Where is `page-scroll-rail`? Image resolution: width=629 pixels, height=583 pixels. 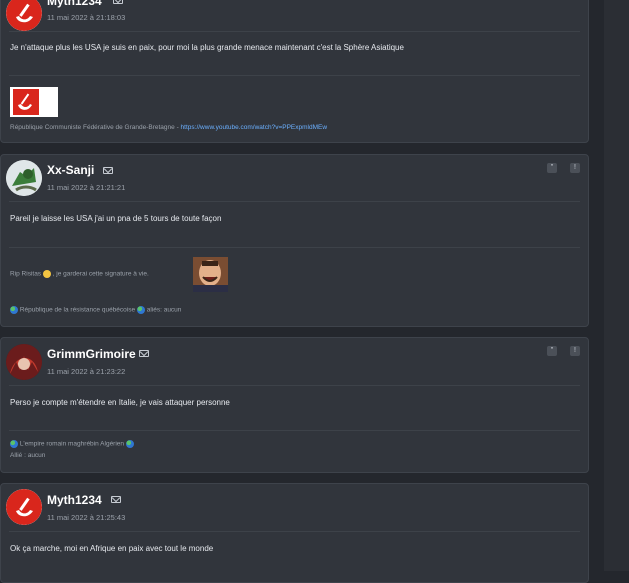 page-scroll-rail is located at coordinates (616, 285).